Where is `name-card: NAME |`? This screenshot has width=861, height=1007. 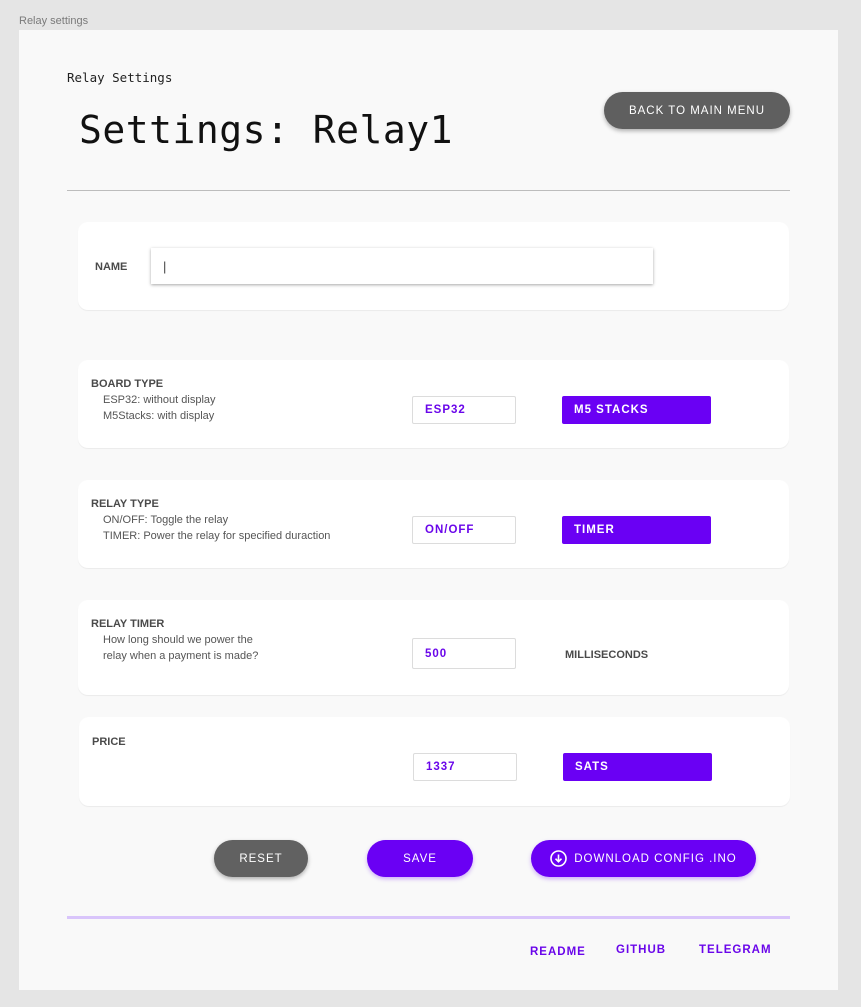 name-card: NAME | is located at coordinates (433, 266).